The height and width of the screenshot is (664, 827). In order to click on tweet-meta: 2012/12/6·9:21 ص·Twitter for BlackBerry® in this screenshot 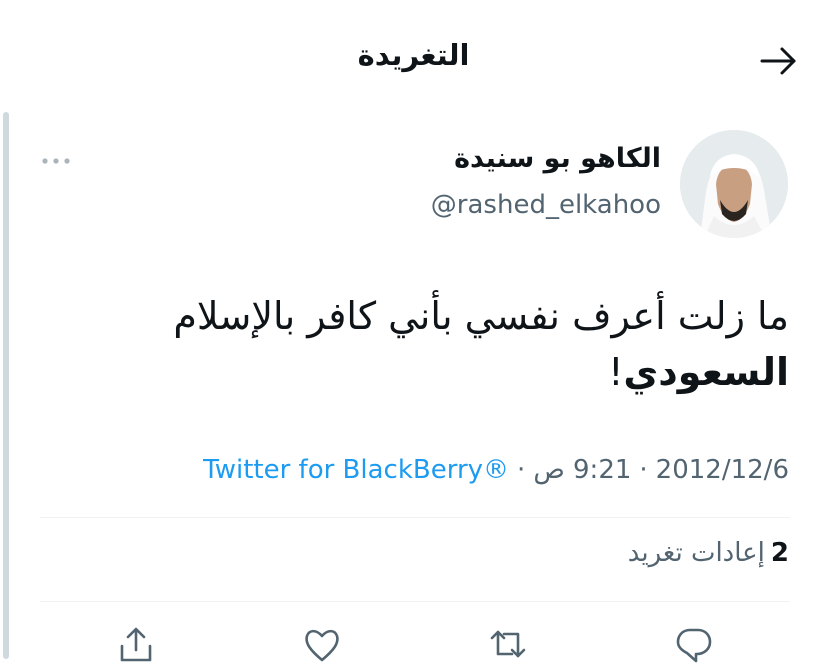, I will do `click(496, 470)`.